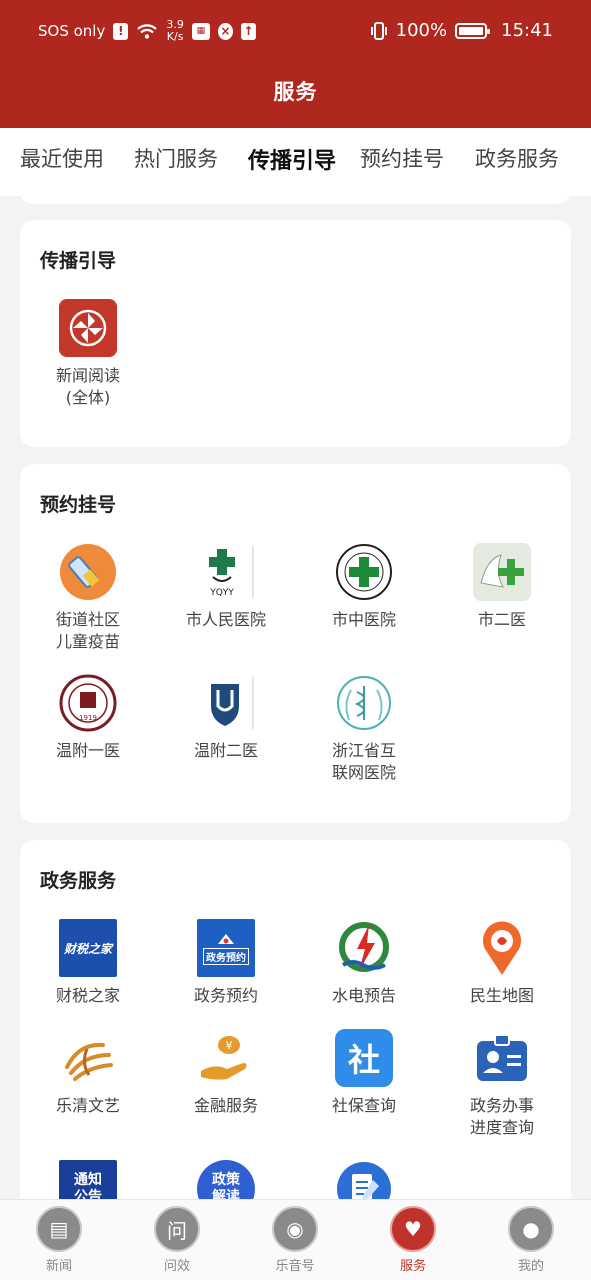 Image resolution: width=591 pixels, height=1280 pixels. Describe the element at coordinates (364, 703) in the screenshot. I see `internet-hospital-icon` at that location.